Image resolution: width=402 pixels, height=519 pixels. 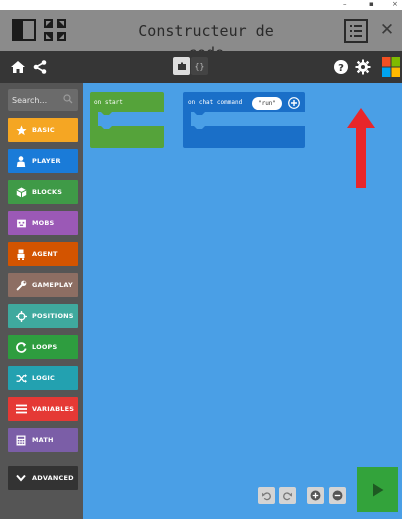 I want to click on person-icon, so click(x=21, y=161).